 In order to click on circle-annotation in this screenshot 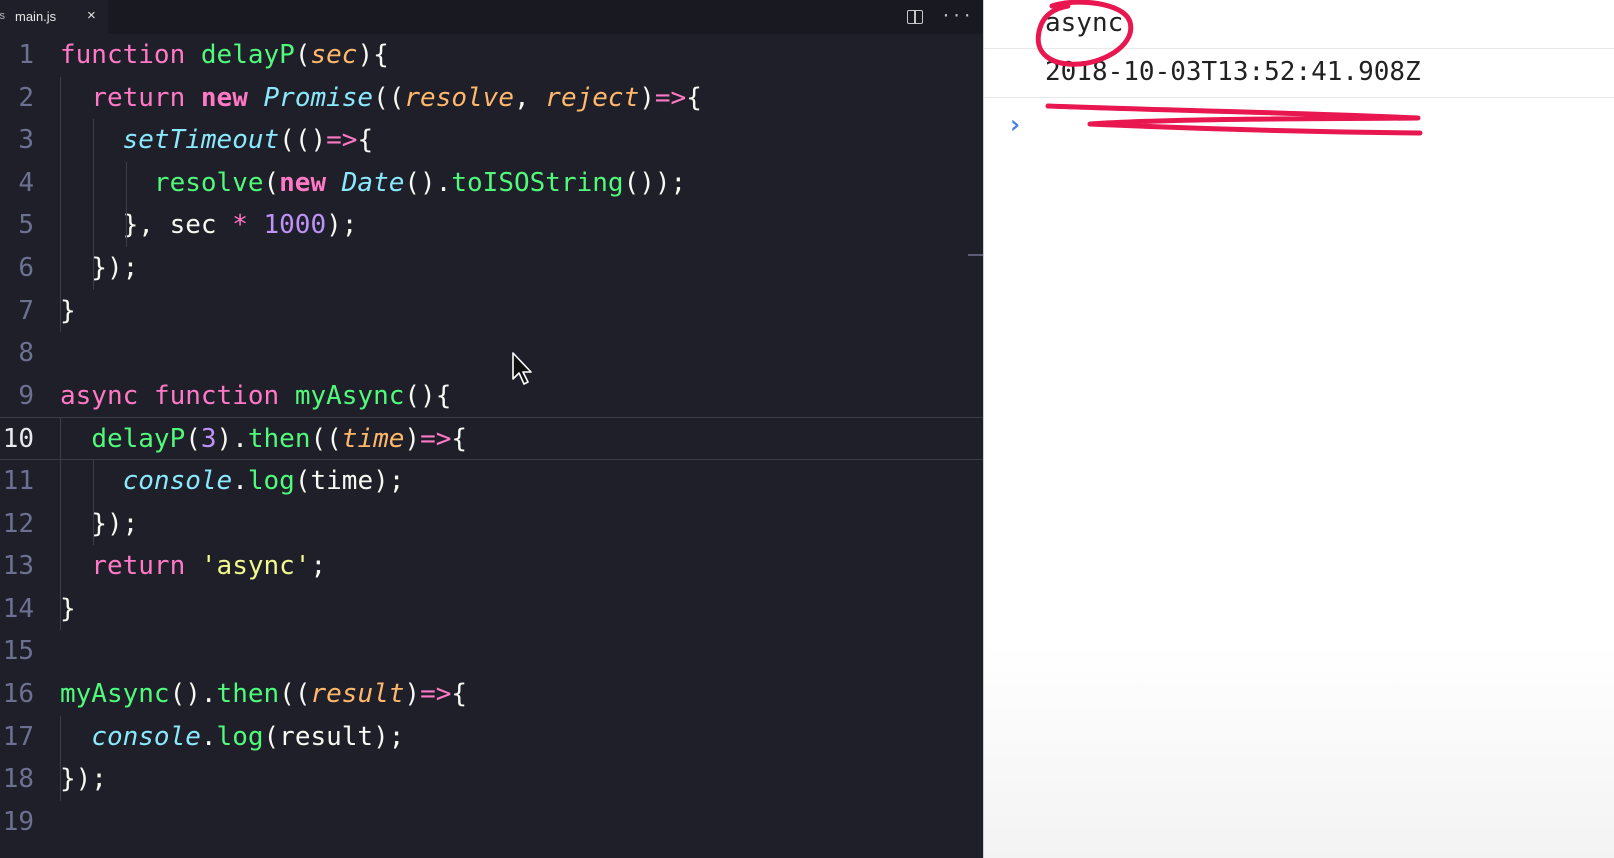, I will do `click(1084, 33)`.